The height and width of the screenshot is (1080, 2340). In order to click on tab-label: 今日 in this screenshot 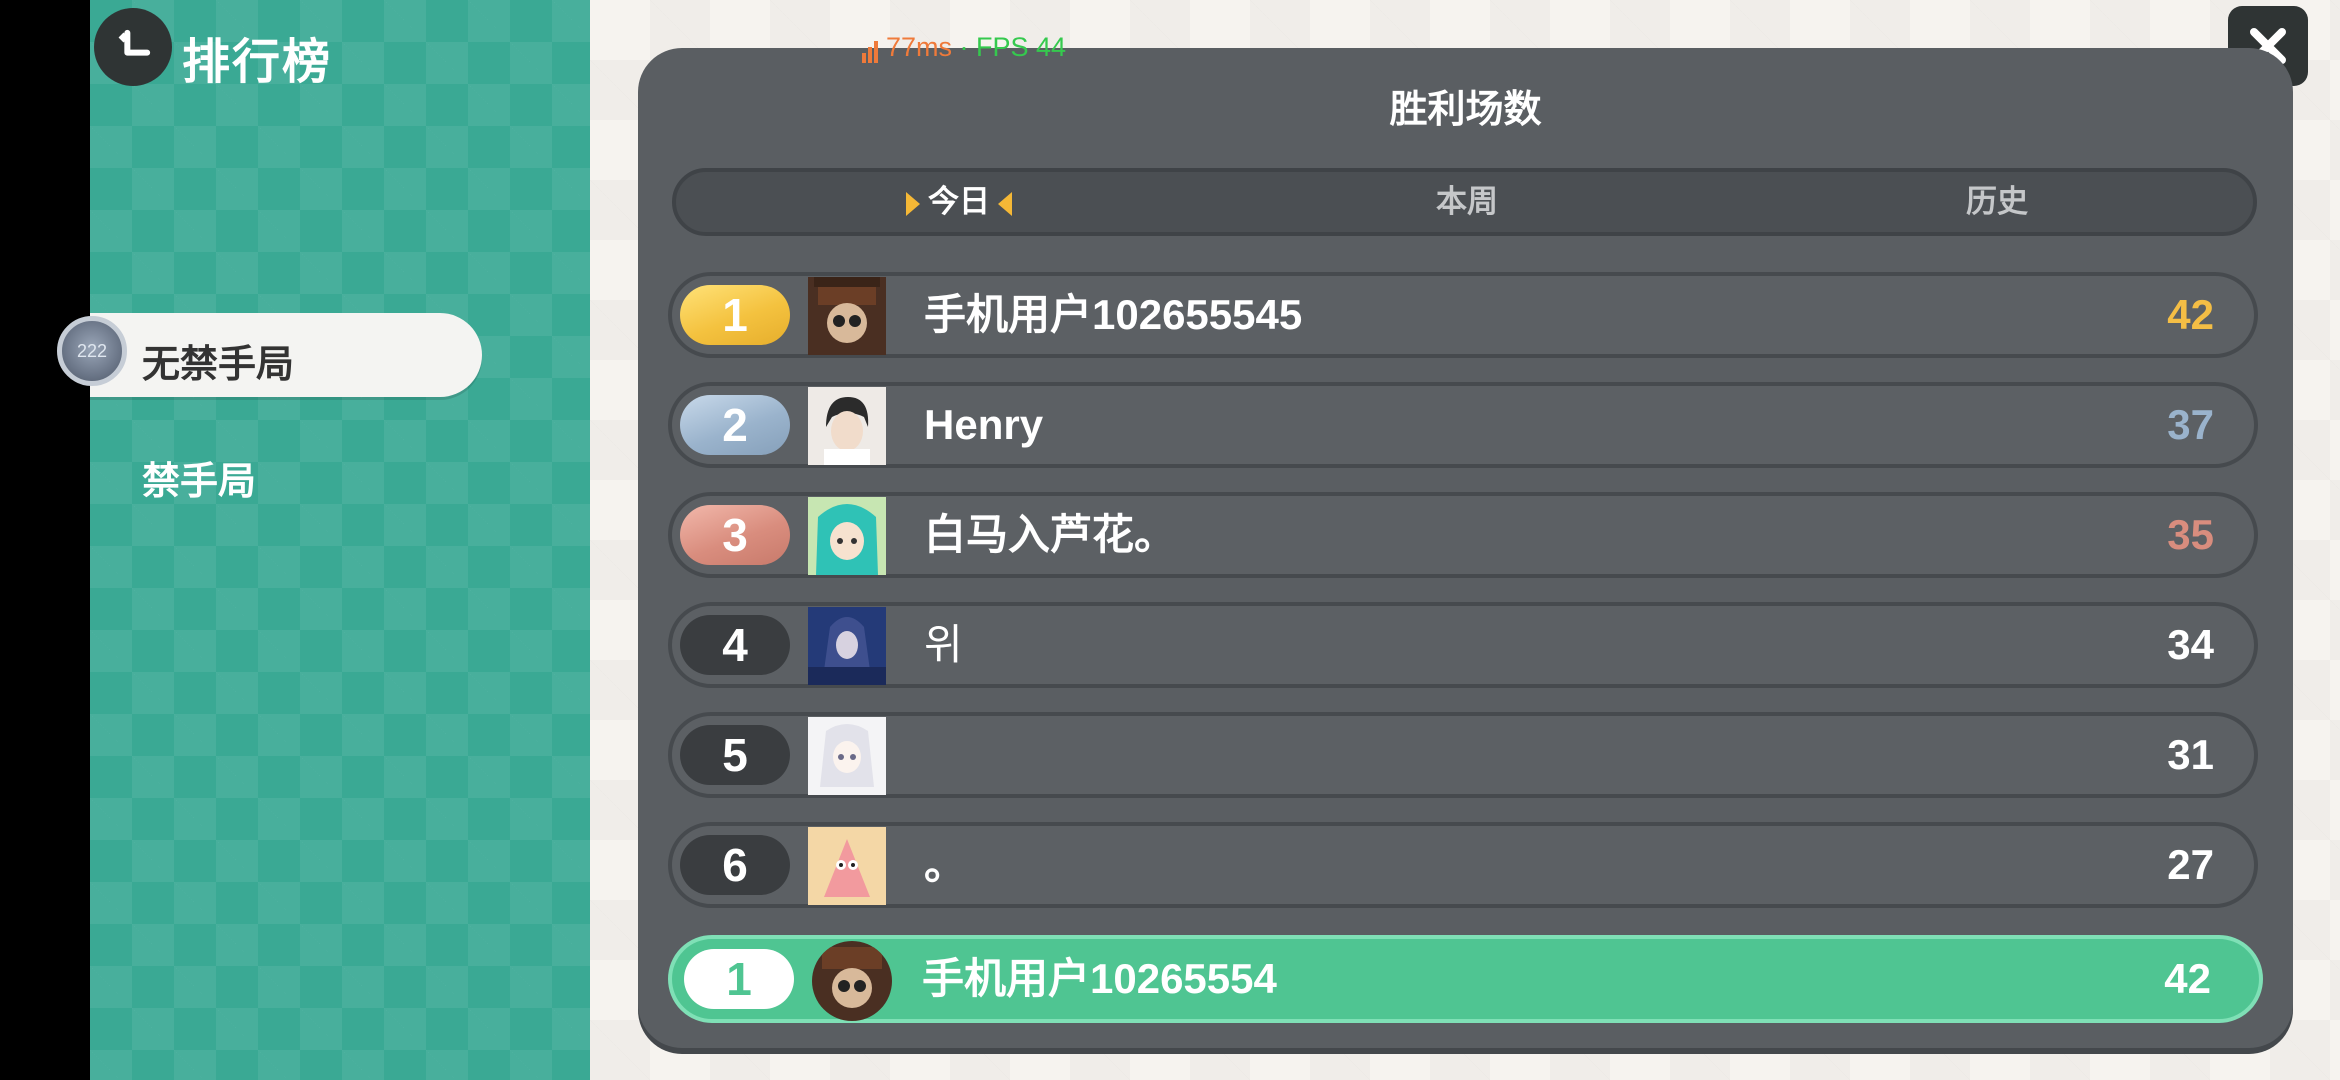, I will do `click(959, 201)`.